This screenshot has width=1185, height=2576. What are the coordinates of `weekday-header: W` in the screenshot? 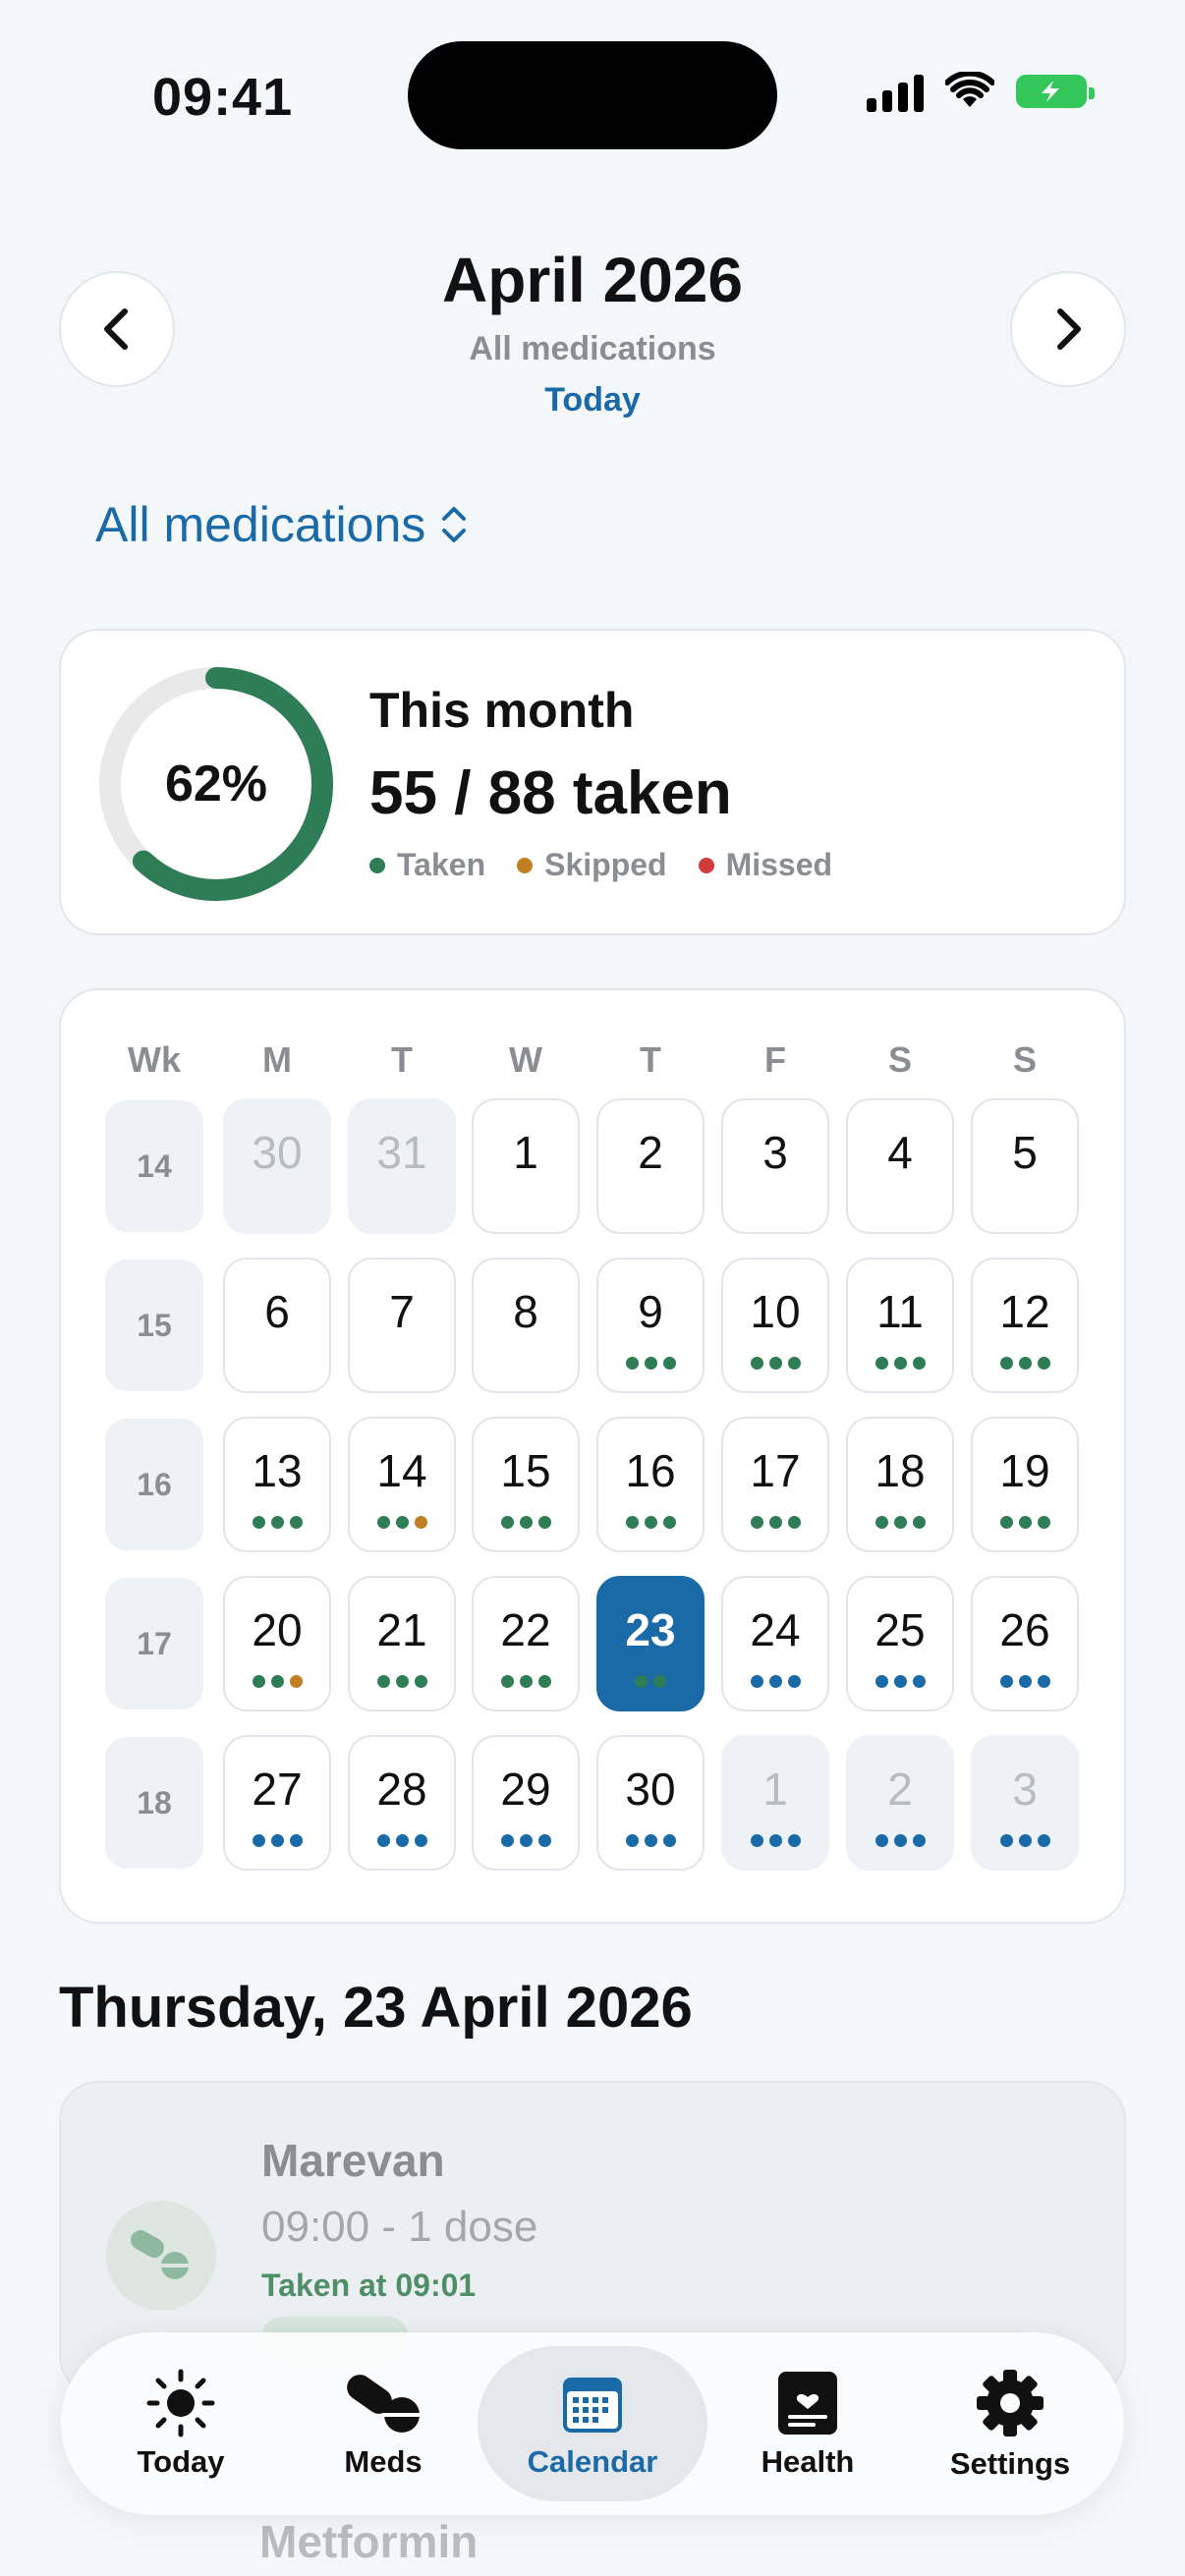 It's located at (526, 1059).